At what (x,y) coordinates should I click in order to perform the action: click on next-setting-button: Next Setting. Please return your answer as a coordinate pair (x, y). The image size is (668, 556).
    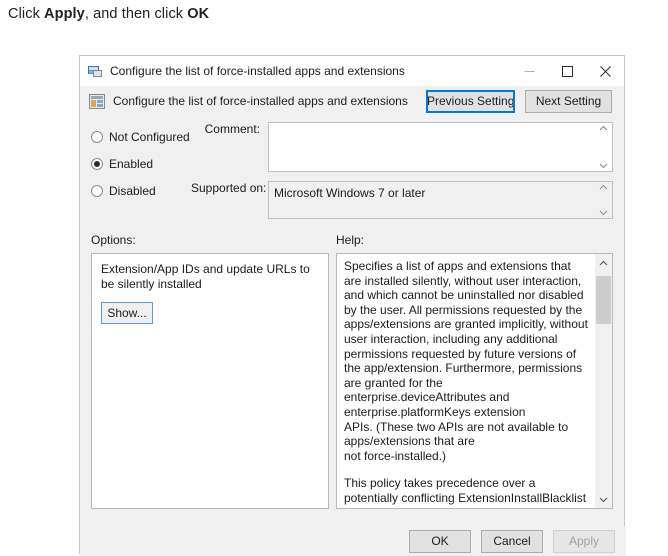
    Looking at the image, I should click on (568, 101).